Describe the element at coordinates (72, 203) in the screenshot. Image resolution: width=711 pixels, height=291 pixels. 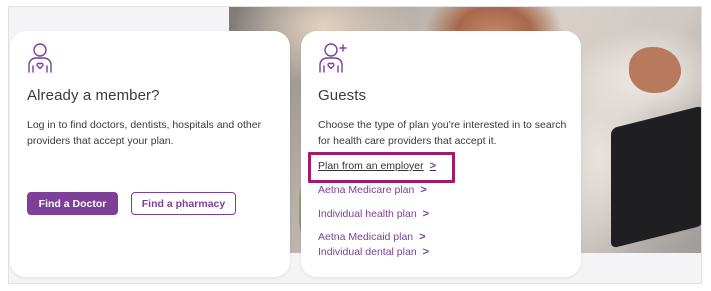
I see `find-doctor-button: Find a Doctor` at that location.